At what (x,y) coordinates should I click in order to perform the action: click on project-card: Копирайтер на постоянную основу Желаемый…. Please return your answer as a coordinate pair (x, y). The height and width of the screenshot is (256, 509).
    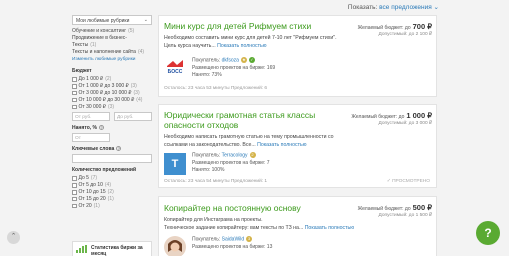
    Looking at the image, I should click on (297, 226).